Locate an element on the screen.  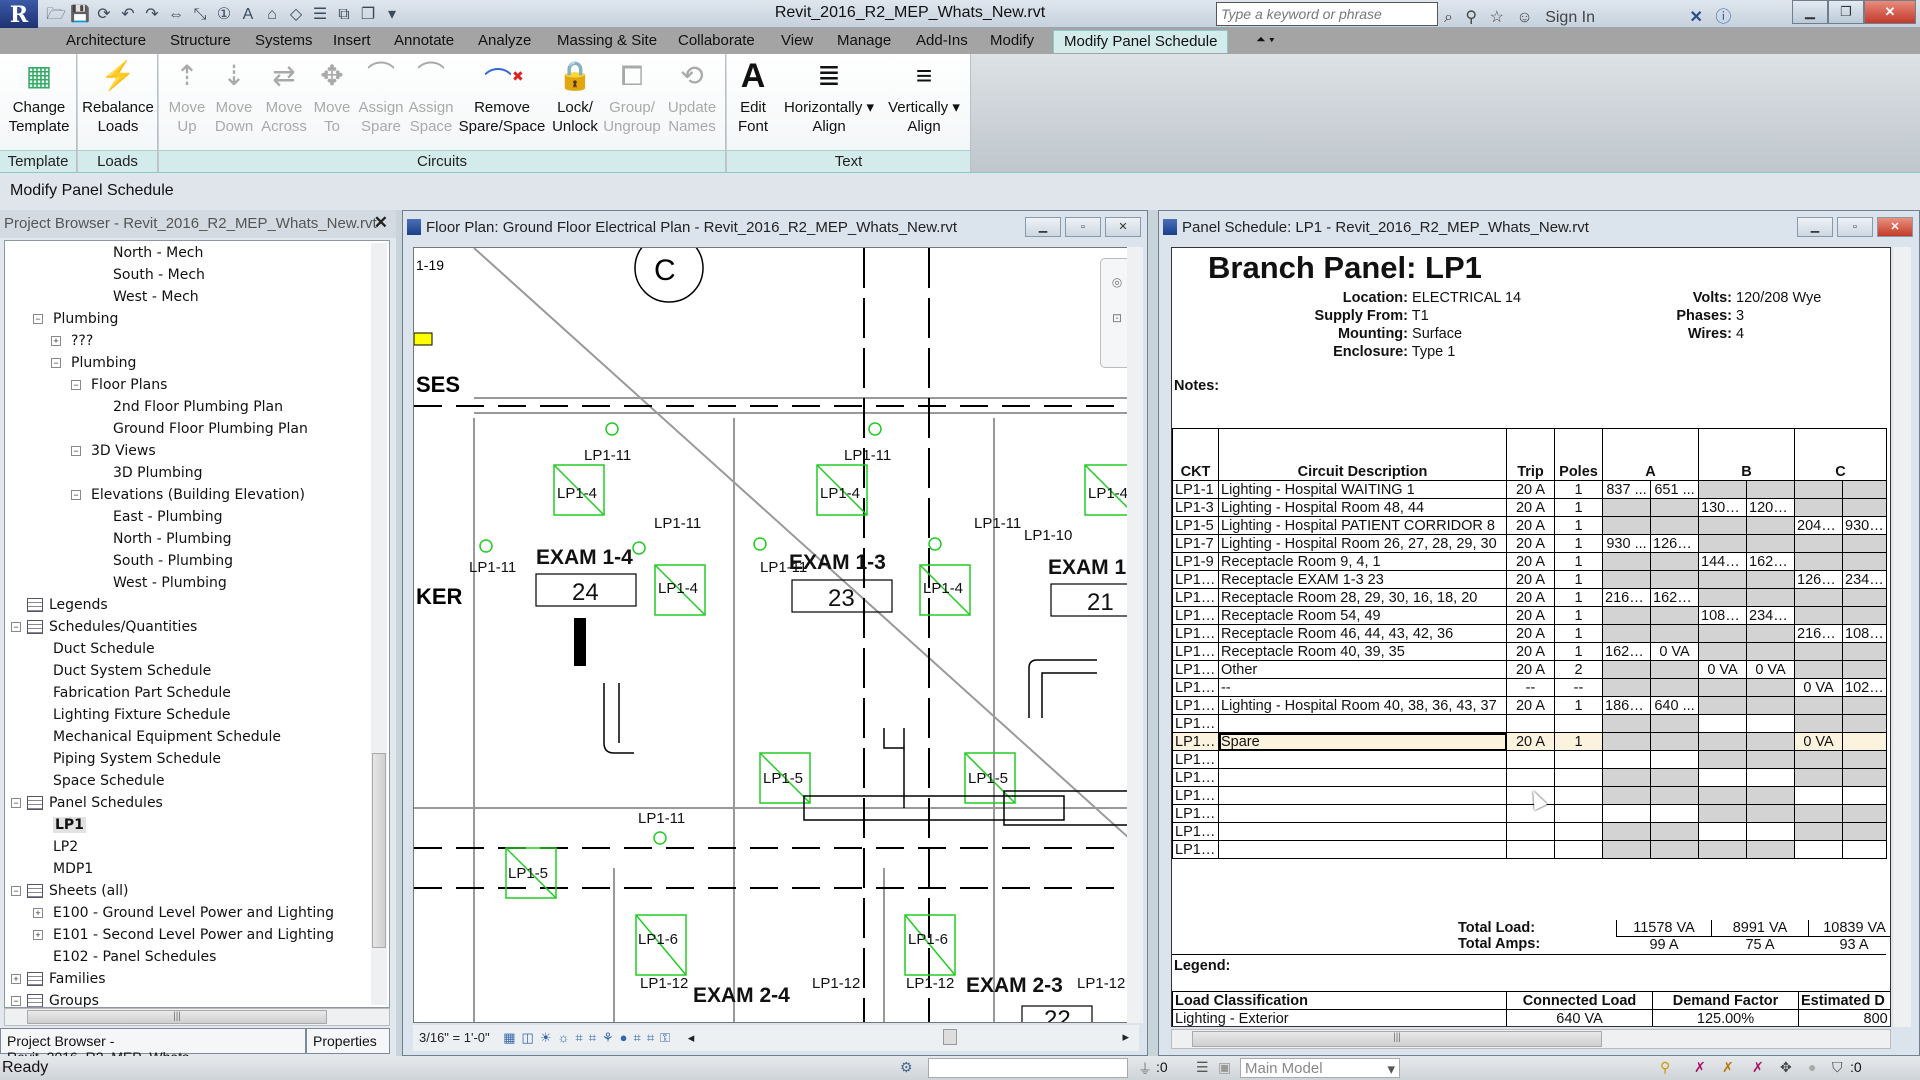
cell-desc: Other is located at coordinates (1362, 669).